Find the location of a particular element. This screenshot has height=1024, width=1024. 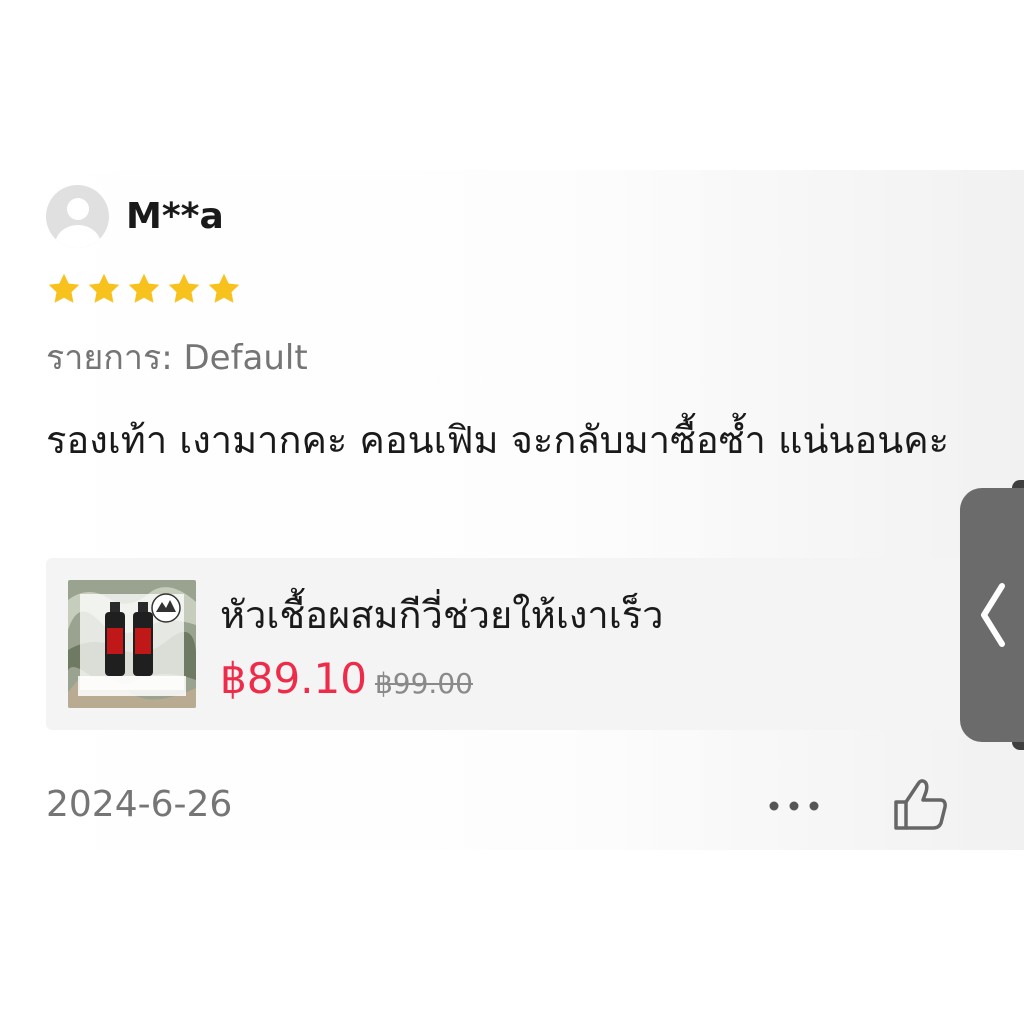

product-image-art is located at coordinates (132, 644).